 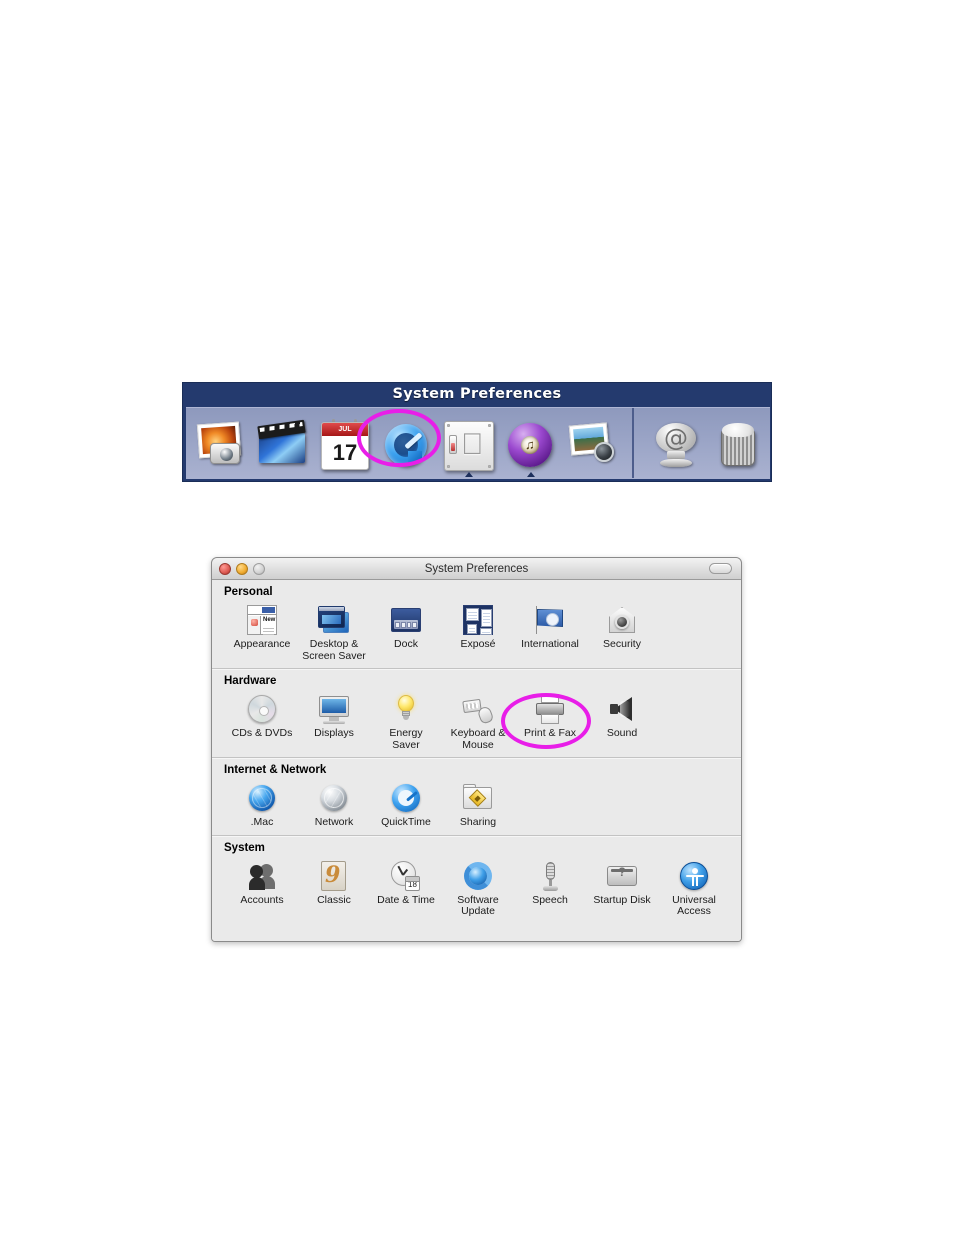 I want to click on classic-badge: 9, so click(x=333, y=874).